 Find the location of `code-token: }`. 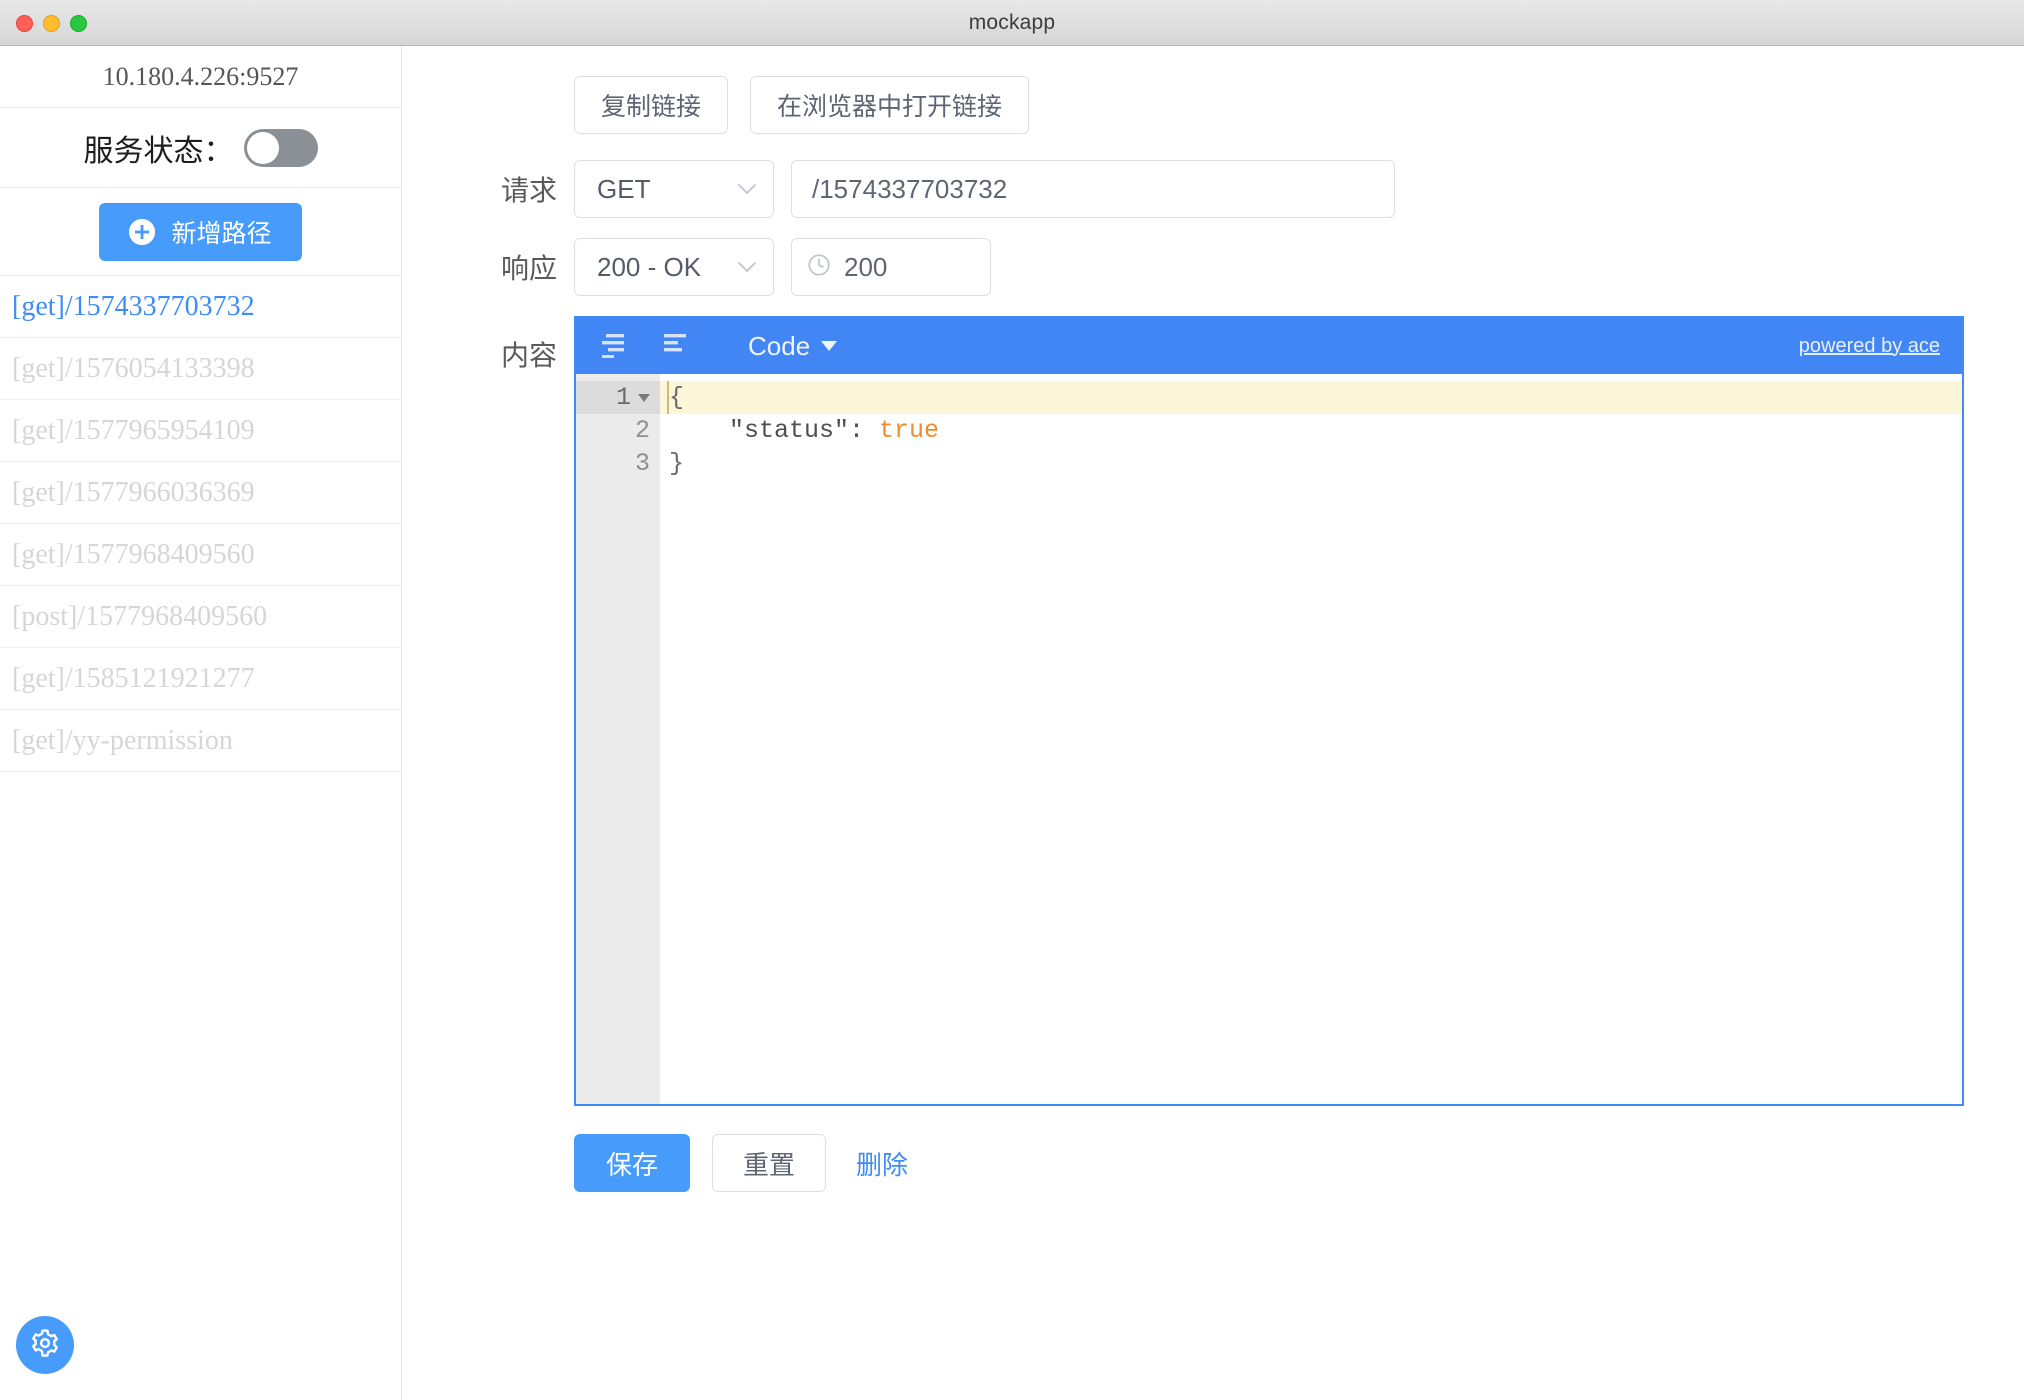

code-token: } is located at coordinates (677, 463).